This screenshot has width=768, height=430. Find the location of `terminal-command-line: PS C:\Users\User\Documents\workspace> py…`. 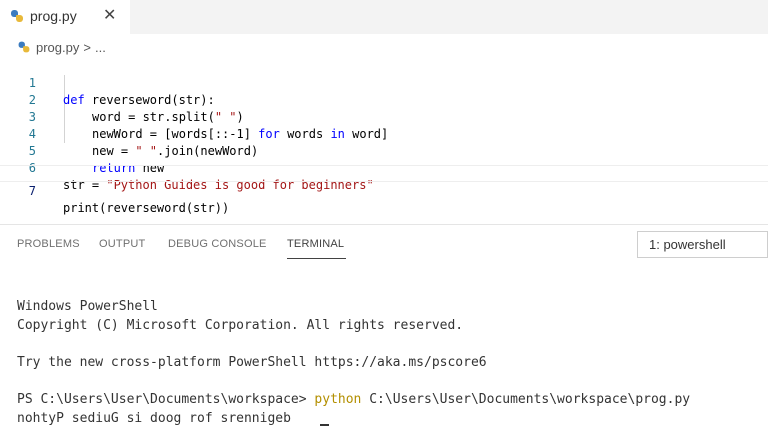

terminal-command-line: PS C:\Users\User\Documents\workspace> py… is located at coordinates (353, 399).